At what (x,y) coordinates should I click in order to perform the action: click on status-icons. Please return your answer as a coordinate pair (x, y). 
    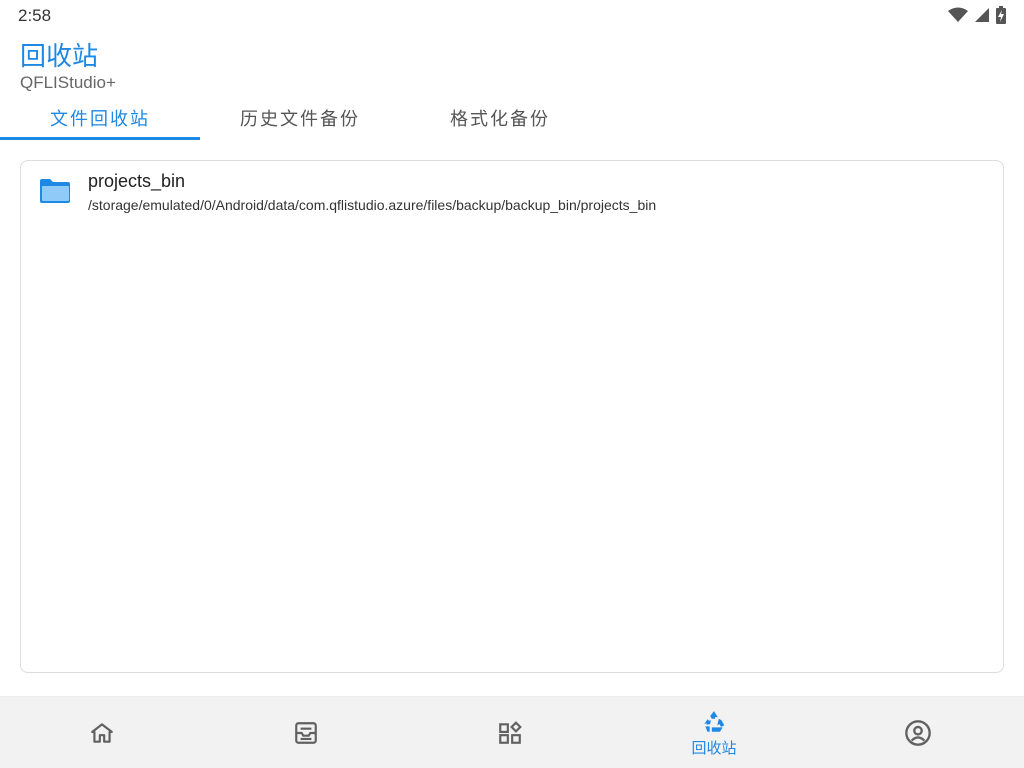
    Looking at the image, I should click on (977, 15).